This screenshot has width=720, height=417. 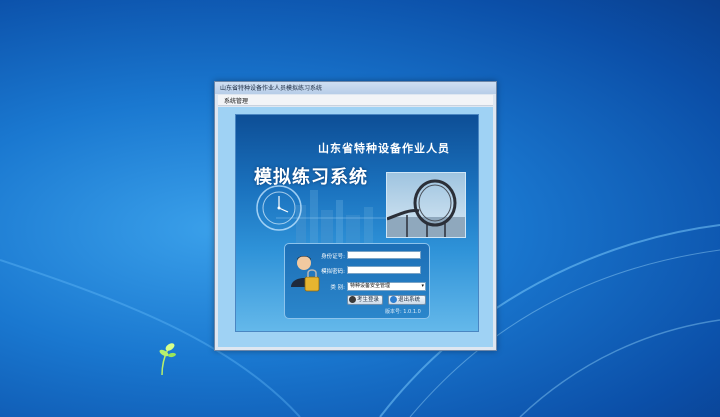 I want to click on category-label: 类 别:, so click(x=337, y=288).